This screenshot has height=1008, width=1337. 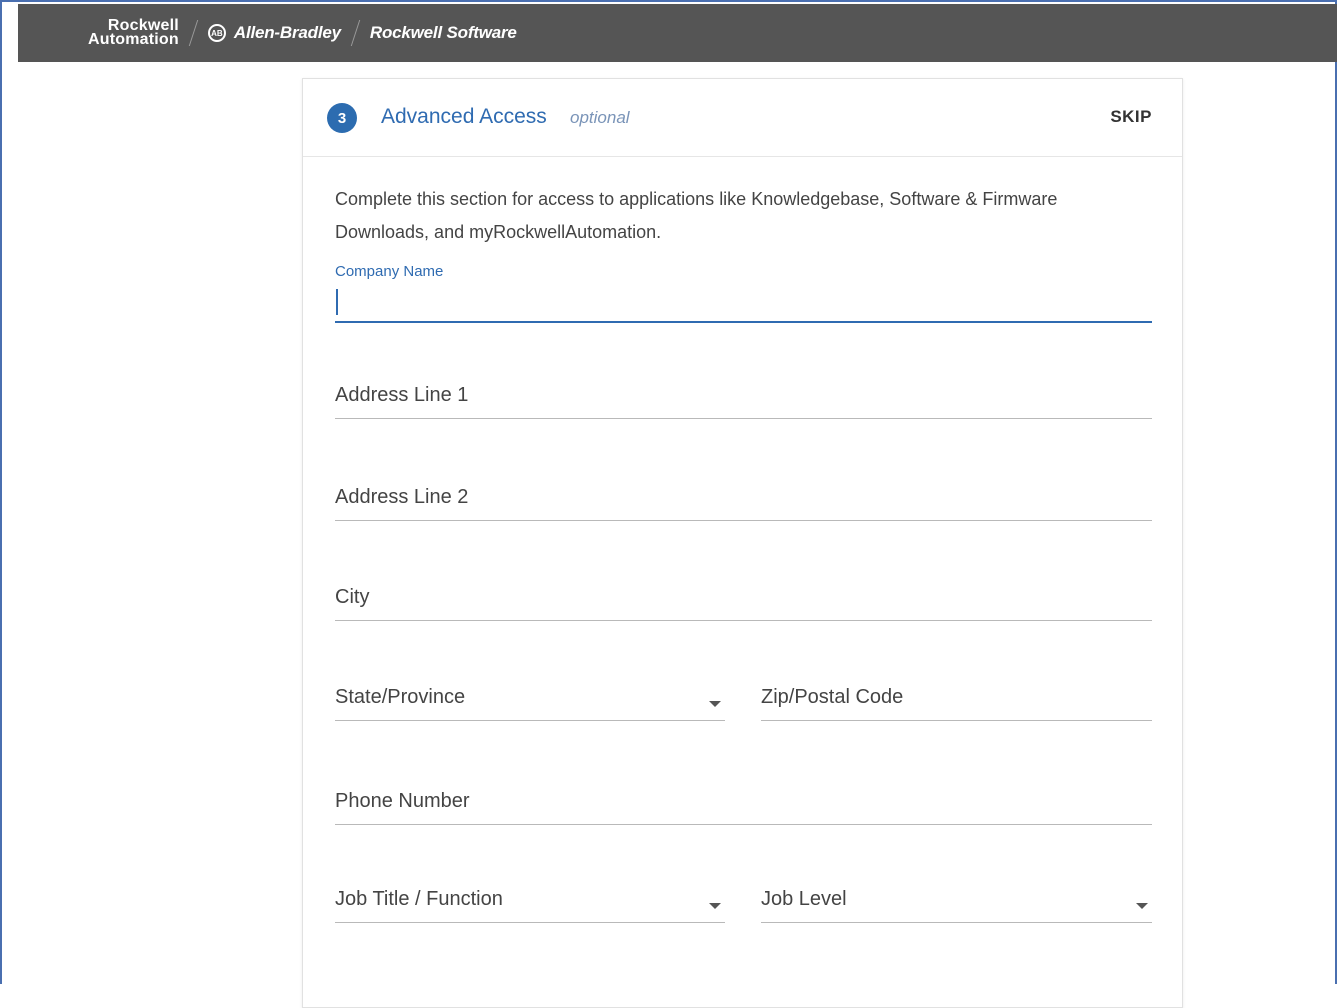 What do you see at coordinates (337, 302) in the screenshot?
I see `text-cursor` at bounding box center [337, 302].